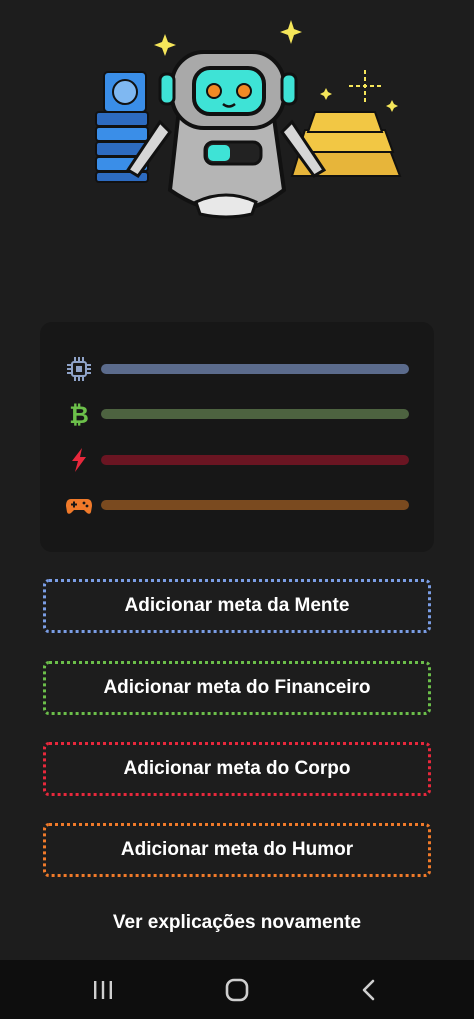 This screenshot has height=1019, width=474. I want to click on gamepad-icon, so click(79, 505).